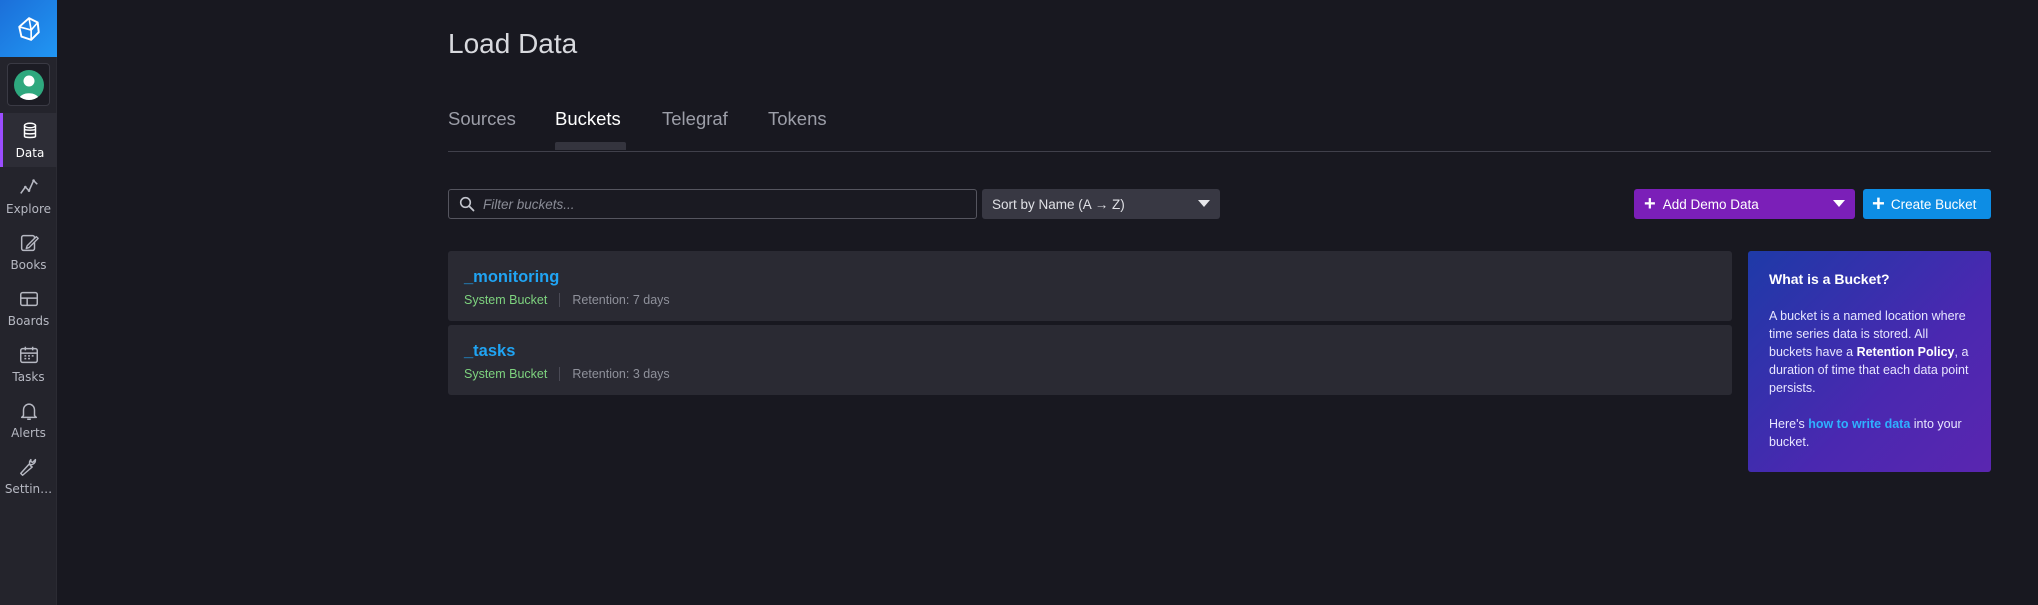  What do you see at coordinates (723, 204) in the screenshot?
I see `filter-buckets-input` at bounding box center [723, 204].